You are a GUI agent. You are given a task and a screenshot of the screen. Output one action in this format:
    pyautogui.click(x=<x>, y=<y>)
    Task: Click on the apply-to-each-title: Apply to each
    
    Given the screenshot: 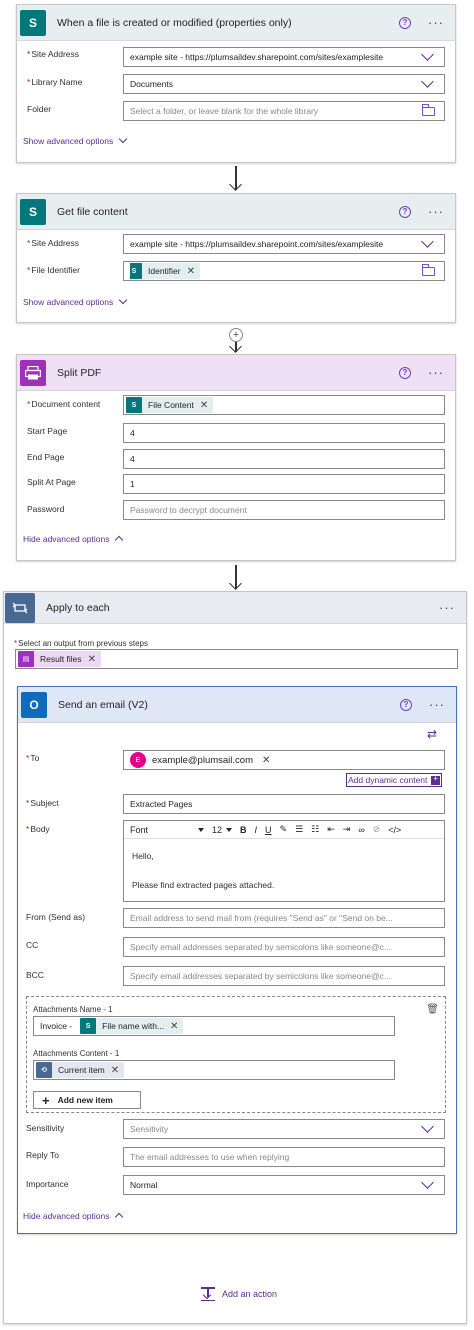 What is the action you would take?
    pyautogui.click(x=78, y=607)
    